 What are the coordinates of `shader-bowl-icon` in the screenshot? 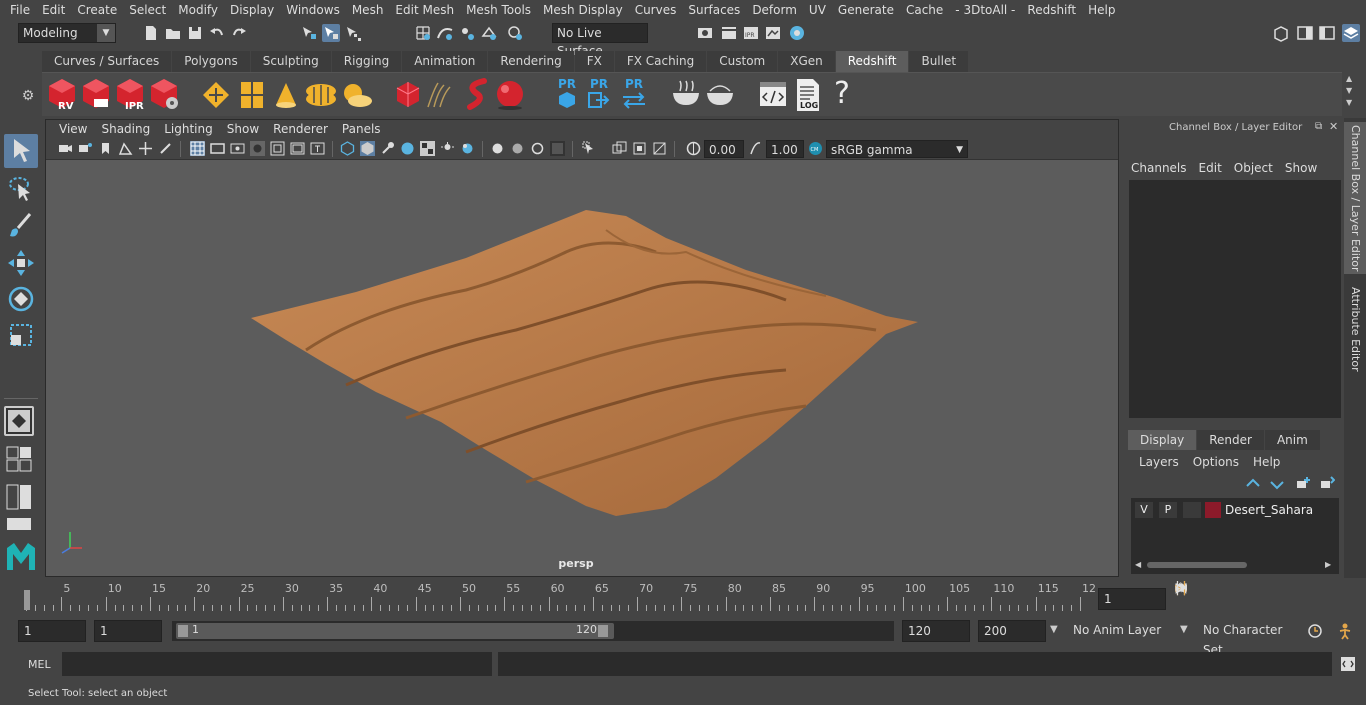 It's located at (720, 94).